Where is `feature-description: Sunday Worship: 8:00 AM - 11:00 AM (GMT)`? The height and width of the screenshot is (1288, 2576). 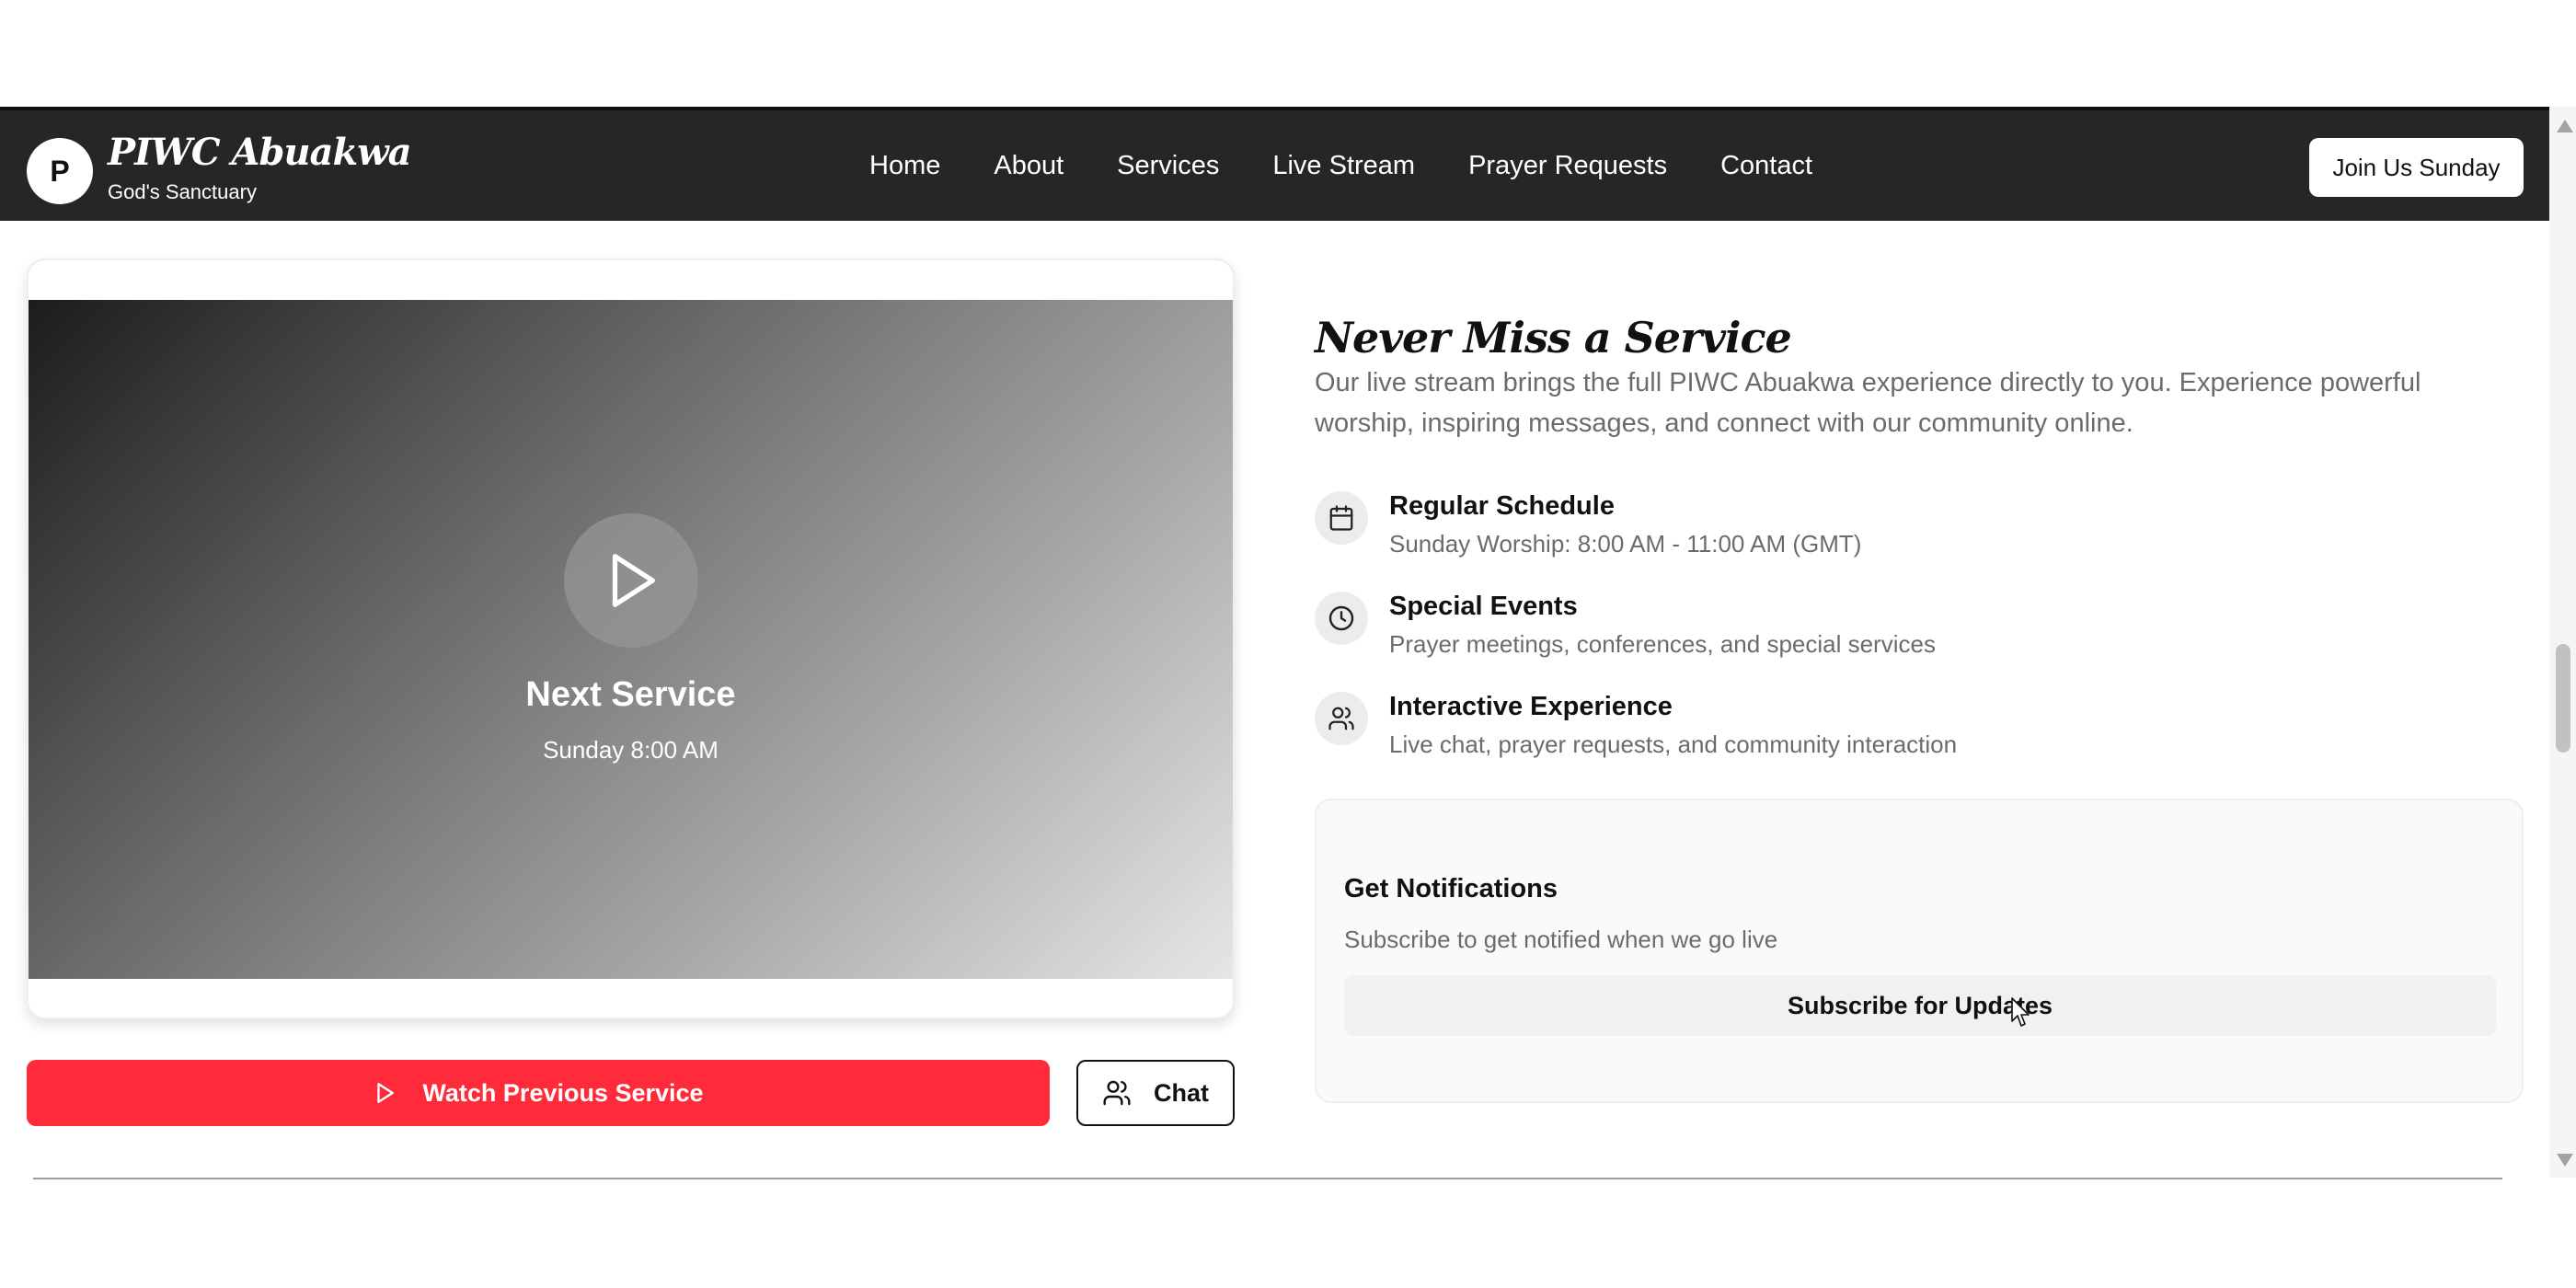
feature-description: Sunday Worship: 8:00 AM - 11:00 AM (GMT) is located at coordinates (1625, 544).